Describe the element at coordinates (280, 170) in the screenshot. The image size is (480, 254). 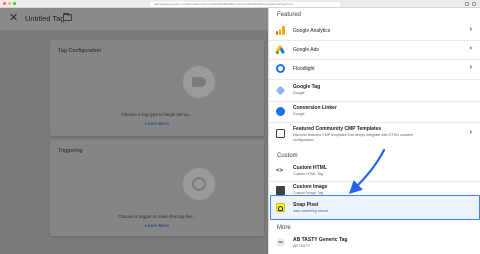
I see `code-icon: <>` at that location.